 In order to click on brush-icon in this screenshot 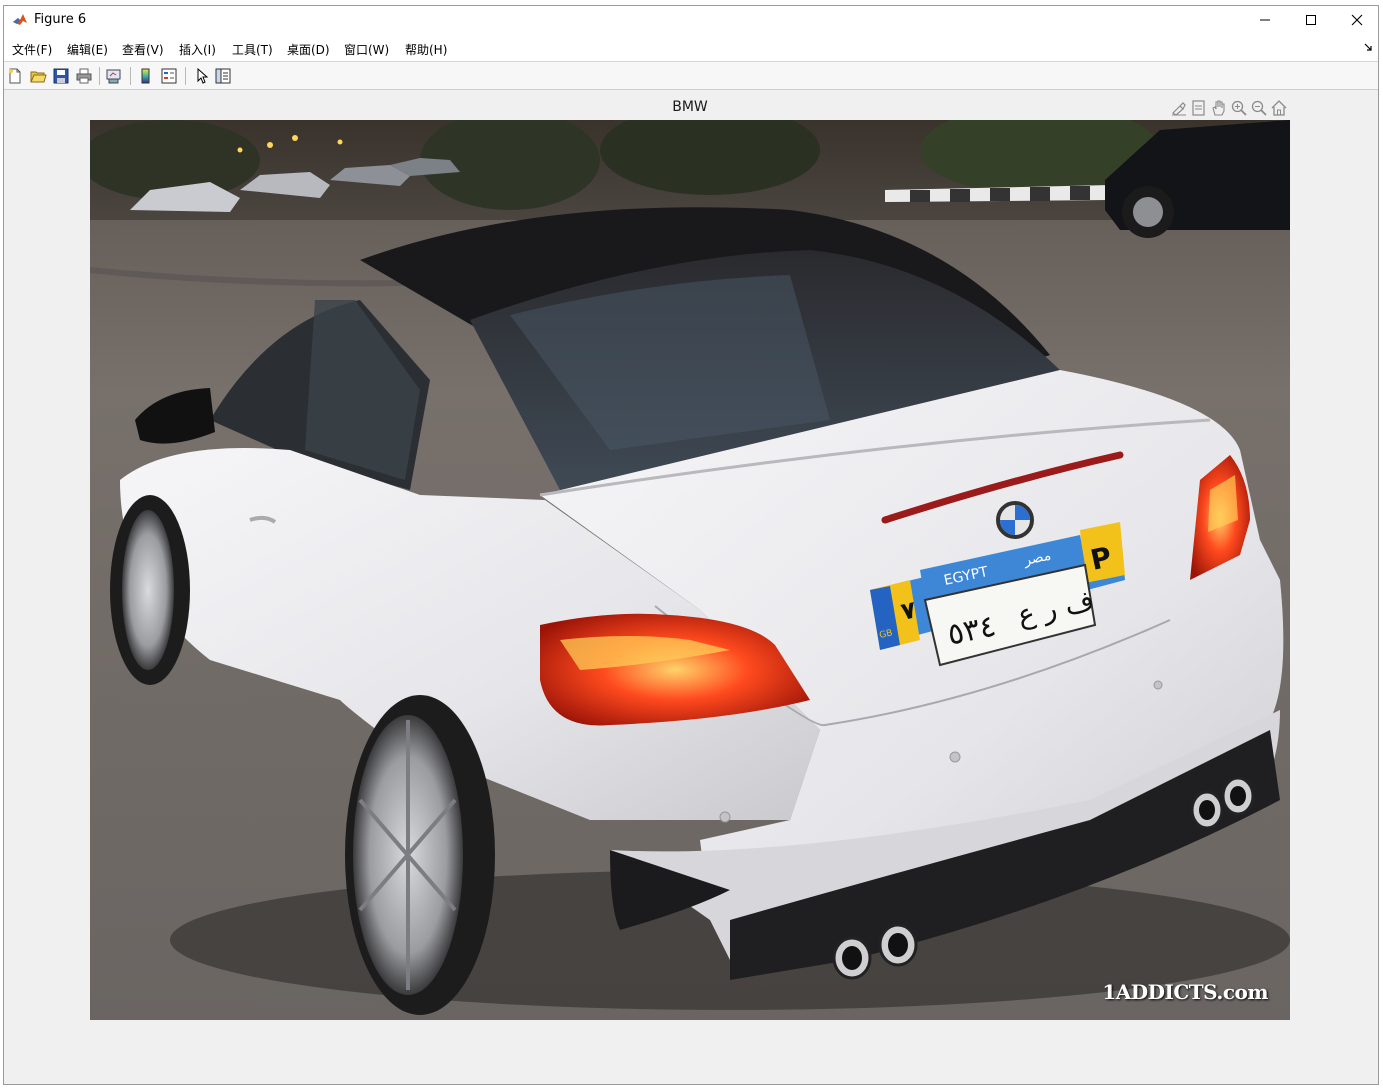, I will do `click(1179, 108)`.